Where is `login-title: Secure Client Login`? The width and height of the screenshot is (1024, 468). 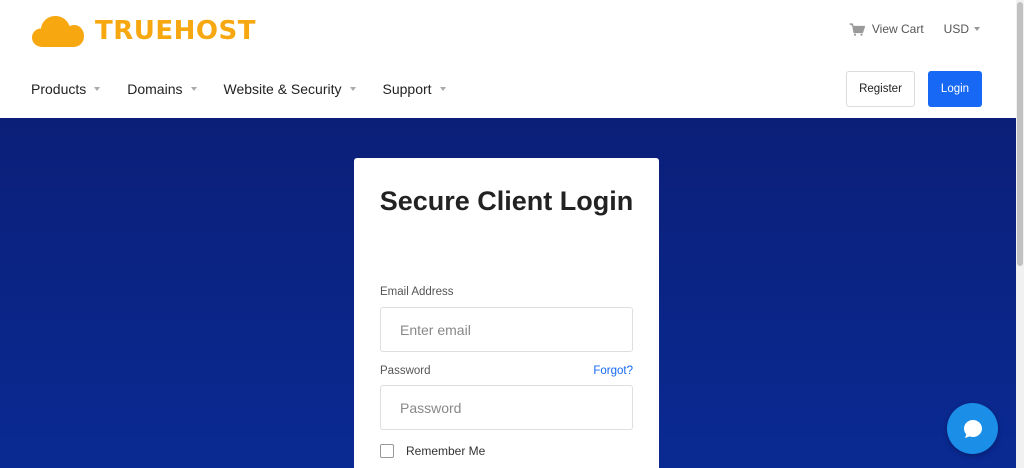
login-title: Secure Client Login is located at coordinates (506, 201).